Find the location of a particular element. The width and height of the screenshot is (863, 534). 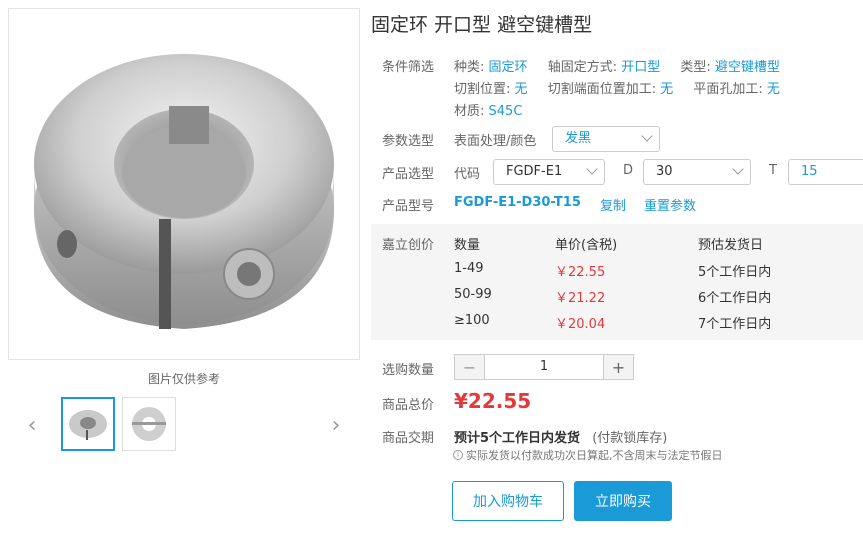

filter-line-1: 种类: 固定环 轴固定方式: 开口型 类型: 避空键槽型 is located at coordinates (625, 65).